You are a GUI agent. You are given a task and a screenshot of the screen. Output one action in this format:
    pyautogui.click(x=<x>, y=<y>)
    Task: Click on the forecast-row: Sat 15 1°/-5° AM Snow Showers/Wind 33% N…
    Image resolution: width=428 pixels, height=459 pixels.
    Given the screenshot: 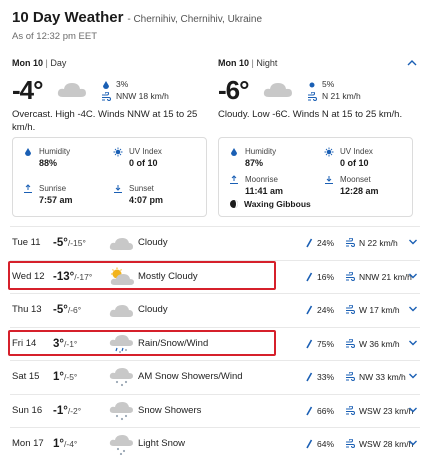 What is the action you would take?
    pyautogui.click(x=215, y=376)
    